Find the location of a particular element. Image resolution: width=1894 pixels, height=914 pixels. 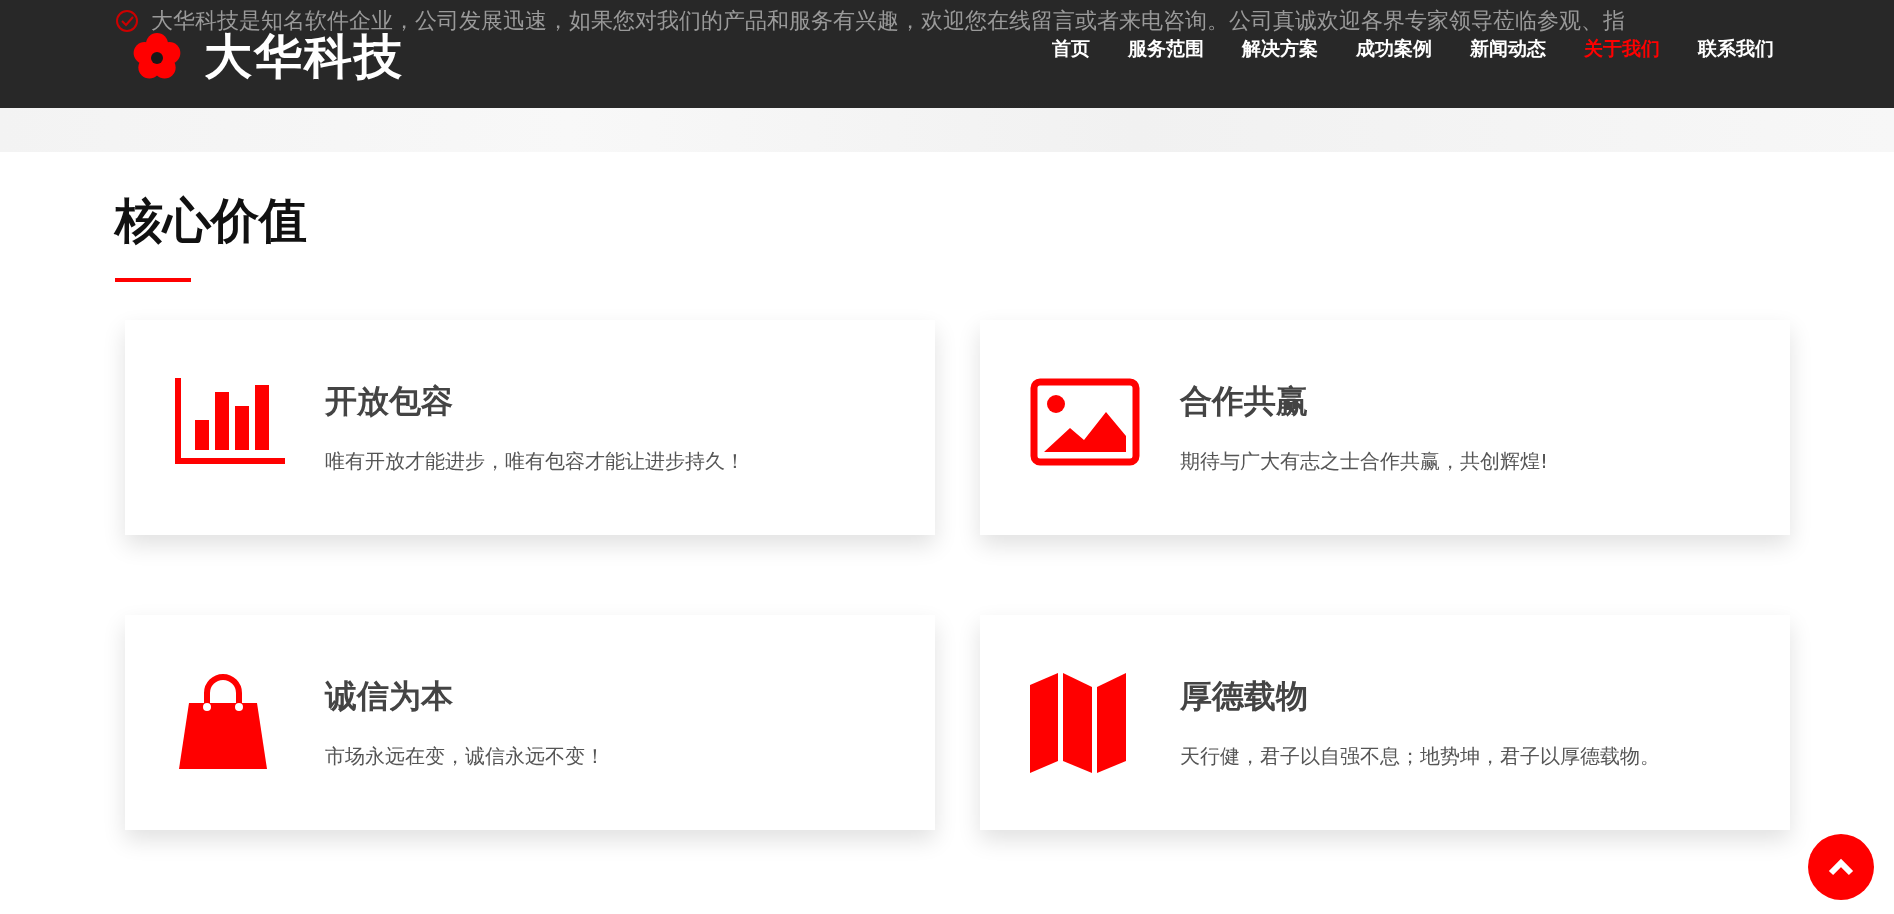

nav-link: 新闻动态 is located at coordinates (1508, 49).